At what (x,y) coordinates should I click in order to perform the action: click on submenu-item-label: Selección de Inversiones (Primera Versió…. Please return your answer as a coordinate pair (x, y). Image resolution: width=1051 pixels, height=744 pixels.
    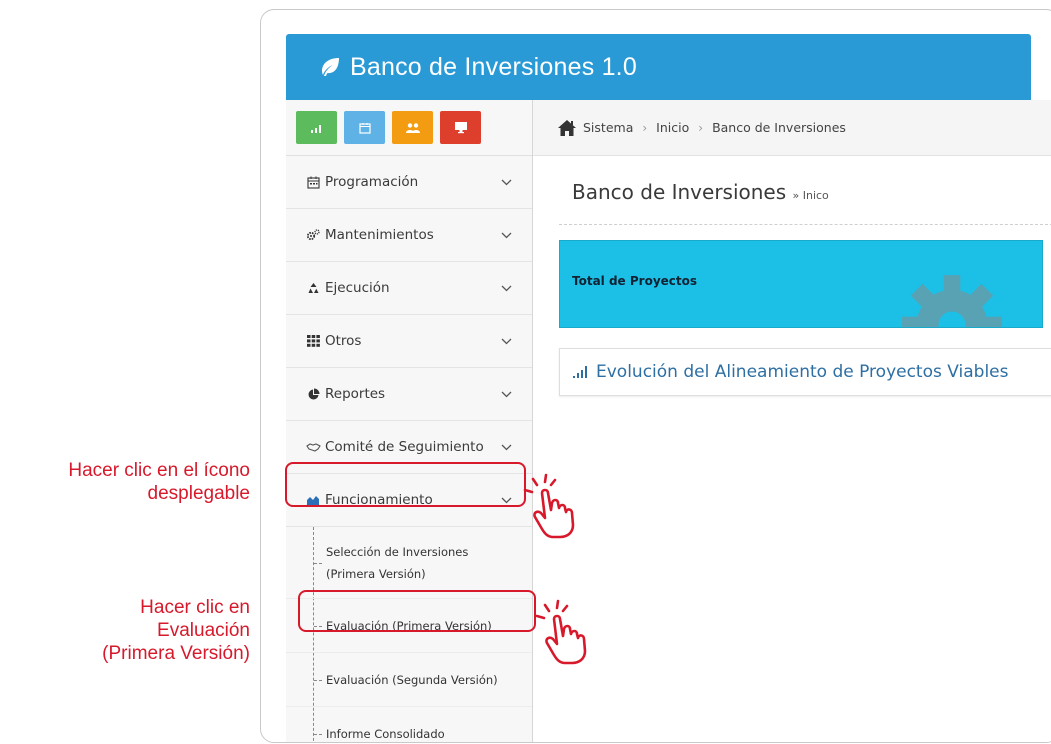
    Looking at the image, I should click on (397, 563).